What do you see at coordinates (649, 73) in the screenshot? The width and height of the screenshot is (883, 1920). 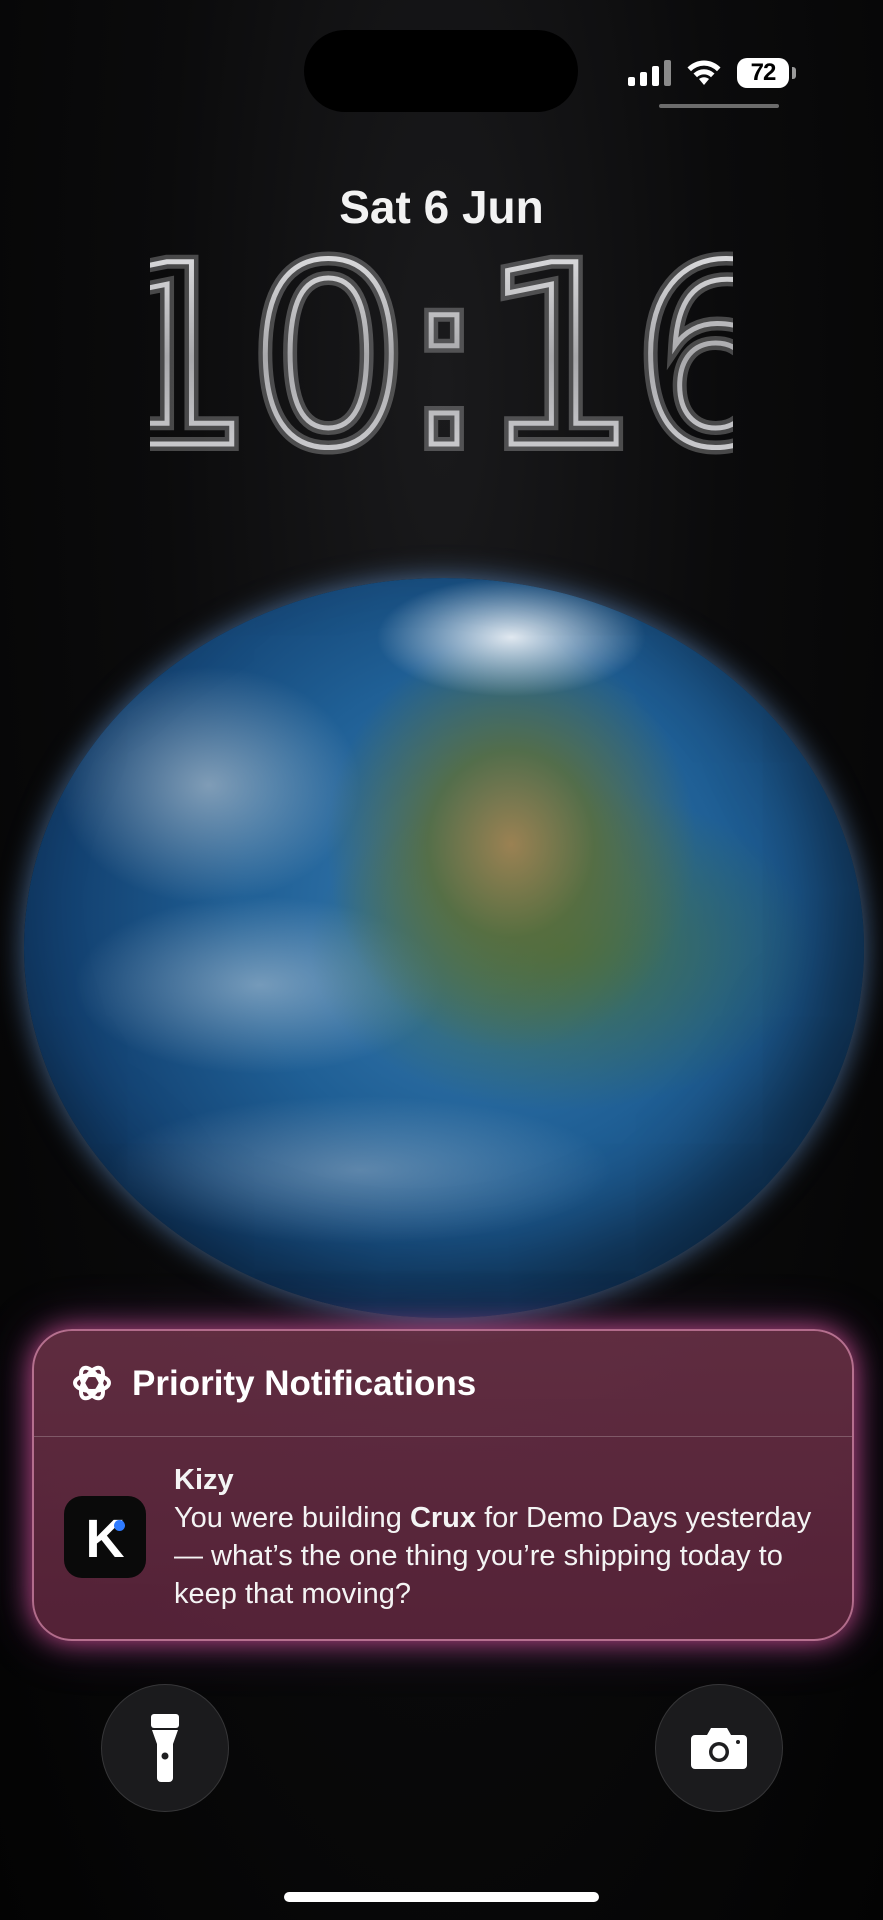 I see `cellular-signal-icon` at bounding box center [649, 73].